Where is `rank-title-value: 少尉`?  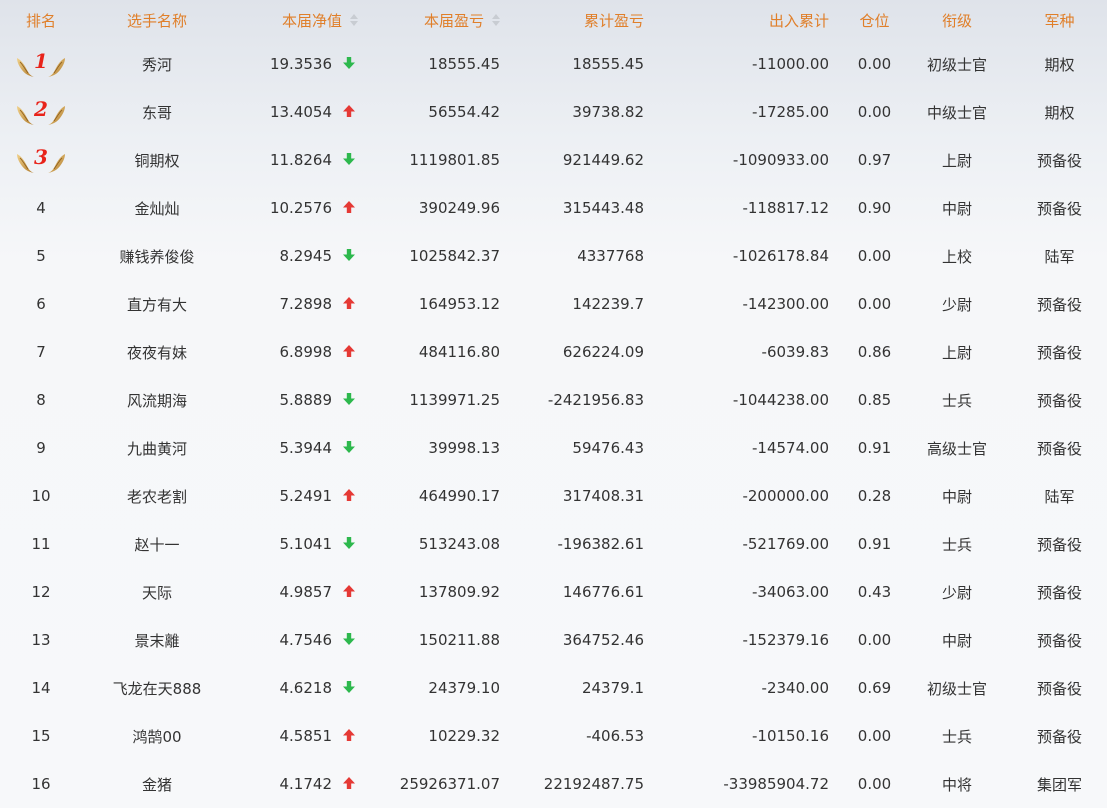 rank-title-value: 少尉 is located at coordinates (956, 304).